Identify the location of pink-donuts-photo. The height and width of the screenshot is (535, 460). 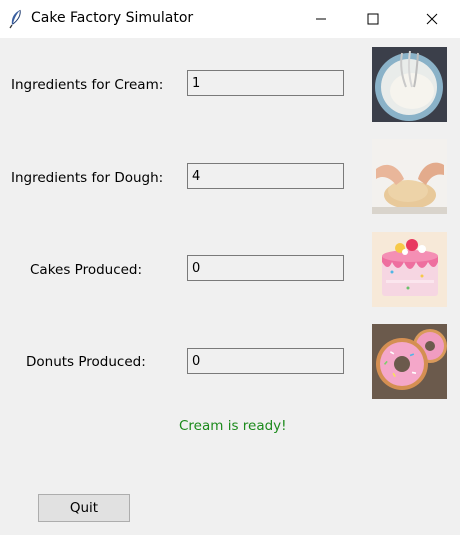
(409, 361).